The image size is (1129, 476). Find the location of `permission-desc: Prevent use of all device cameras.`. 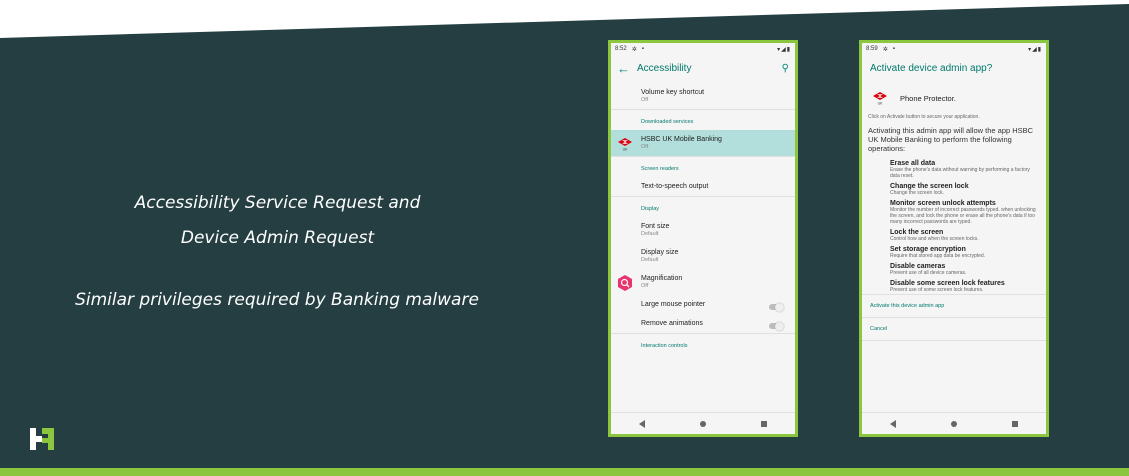

permission-desc: Prevent use of all device cameras. is located at coordinates (928, 273).